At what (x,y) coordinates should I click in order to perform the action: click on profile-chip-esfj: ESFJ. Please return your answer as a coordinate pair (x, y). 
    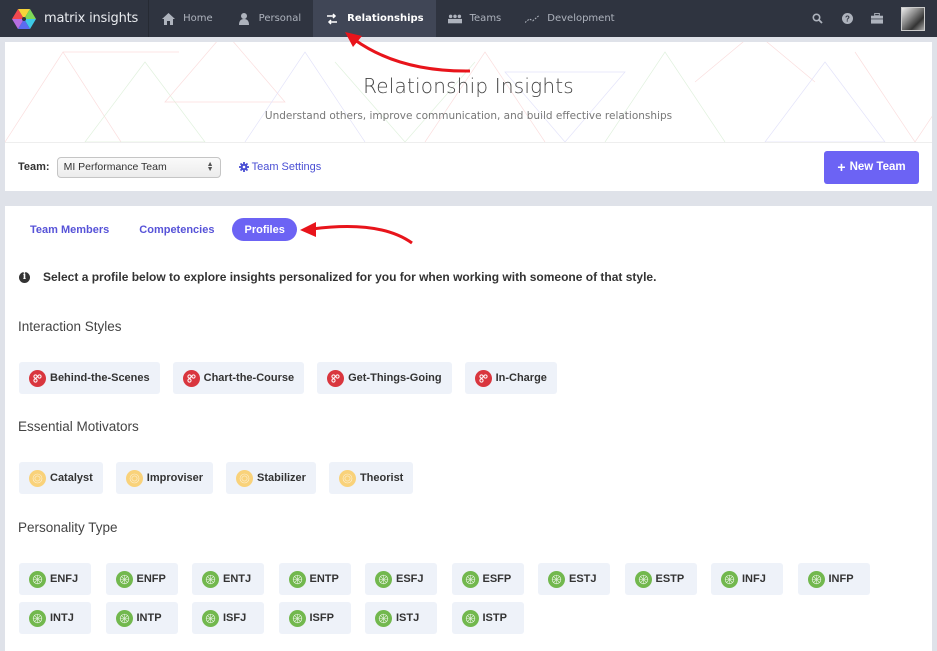
    Looking at the image, I should click on (401, 579).